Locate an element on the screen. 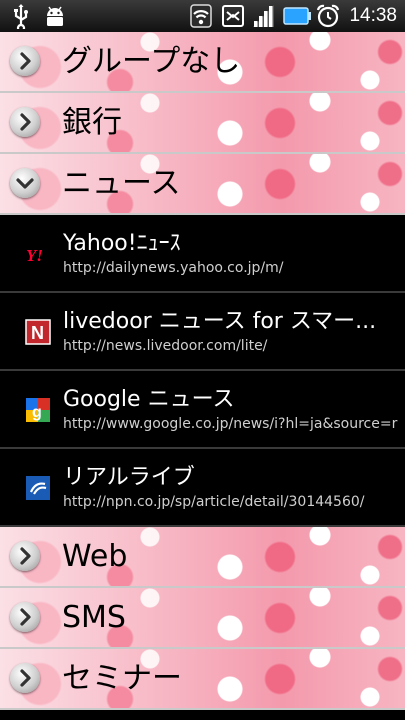  google-favicon: g is located at coordinates (38, 410).